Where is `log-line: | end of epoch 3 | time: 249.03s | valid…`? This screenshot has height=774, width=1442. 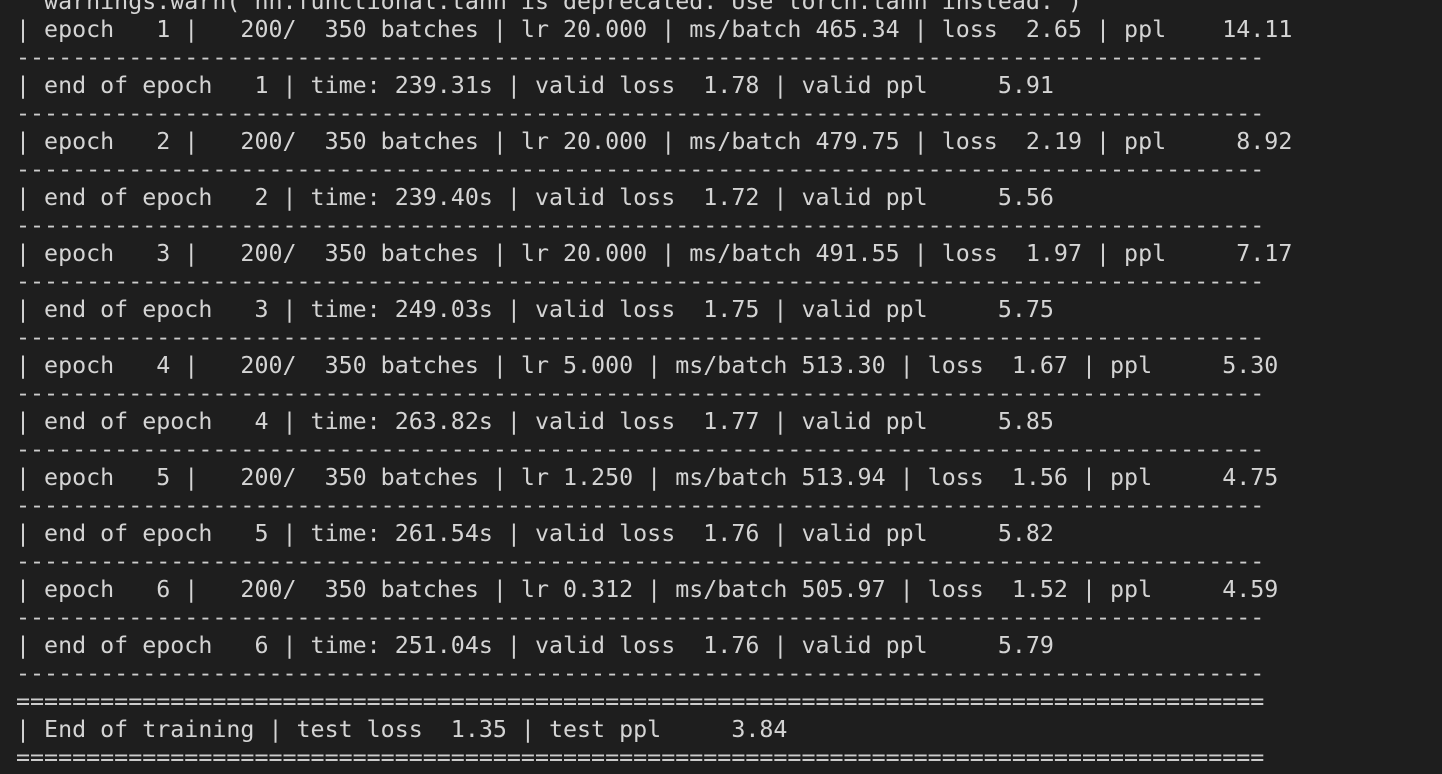
log-line: | end of epoch 3 | time: 249.03s | valid… is located at coordinates (535, 309).